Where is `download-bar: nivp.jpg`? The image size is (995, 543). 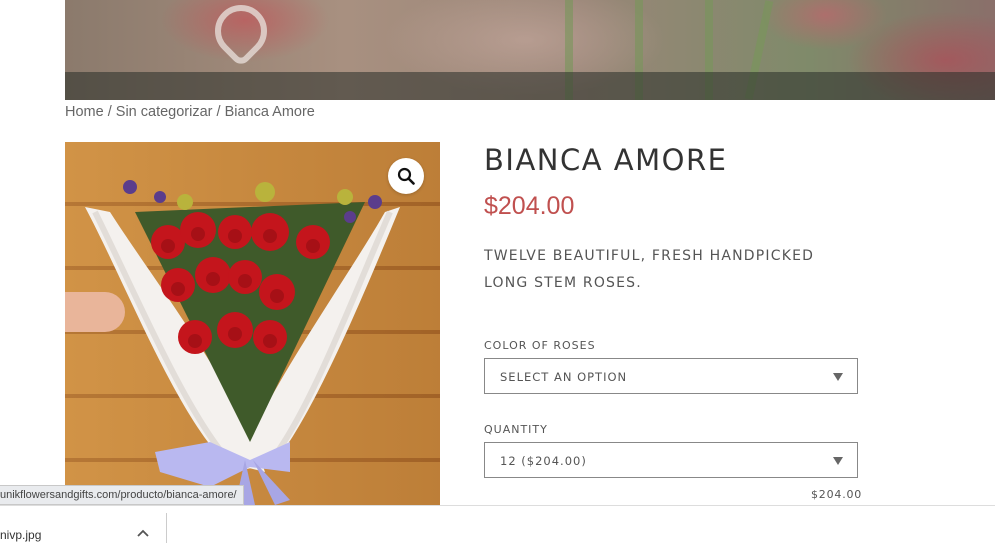
download-bar: nivp.jpg is located at coordinates (497, 524).